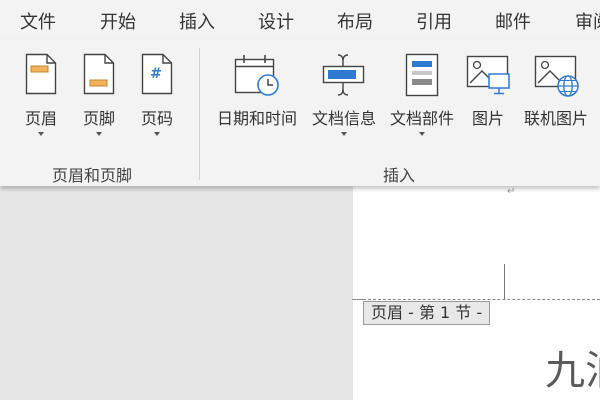  I want to click on online-picture-button: 联机图片, so click(556, 98).